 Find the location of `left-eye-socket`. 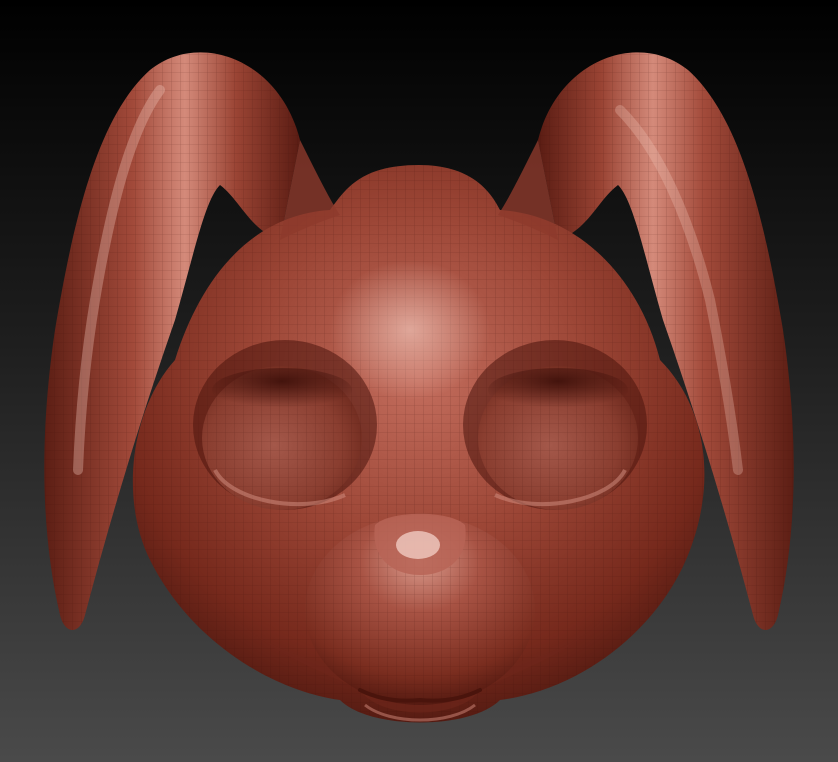

left-eye-socket is located at coordinates (285, 425).